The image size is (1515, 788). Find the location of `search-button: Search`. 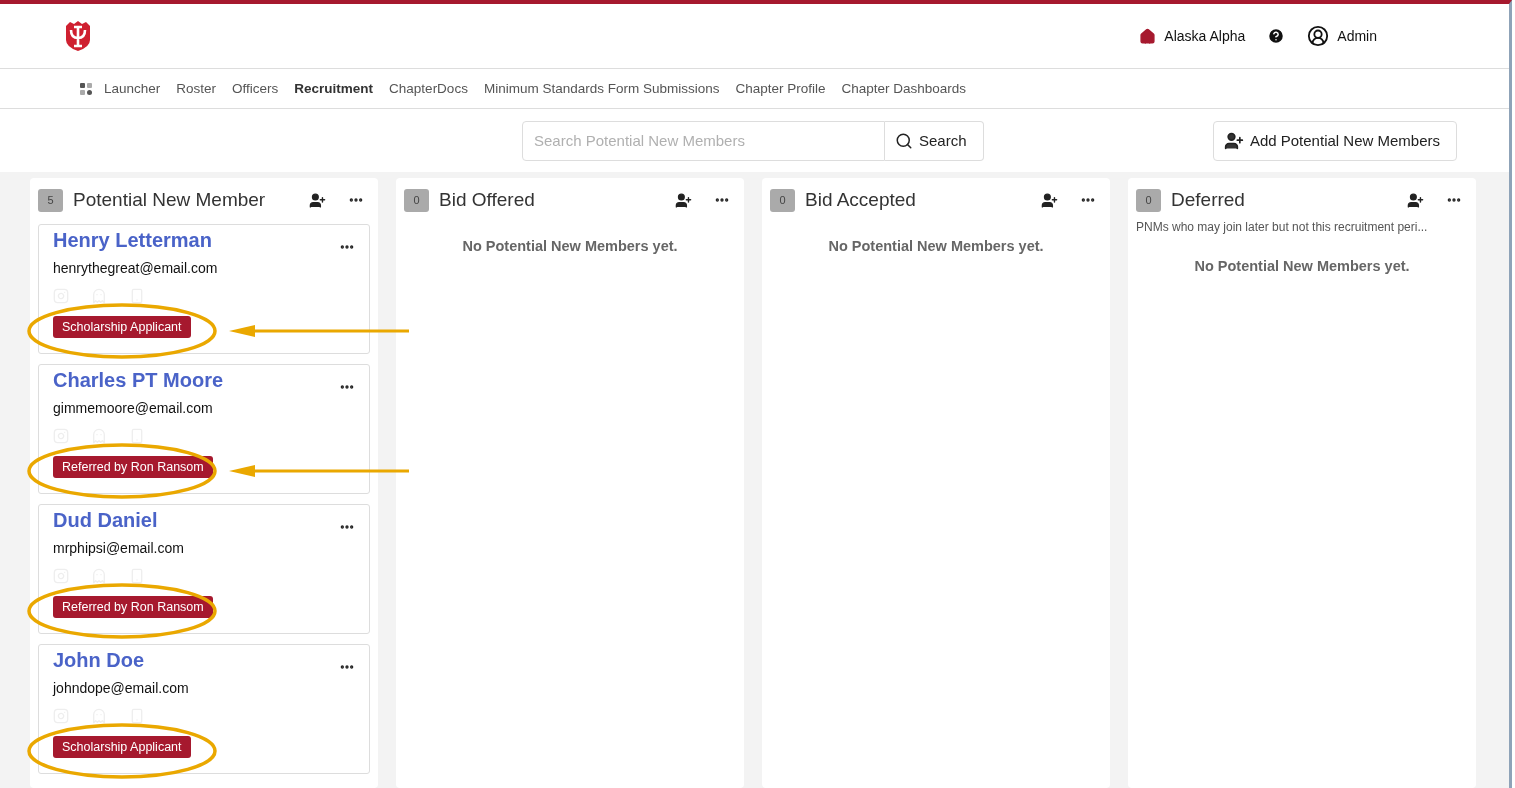

search-button: Search is located at coordinates (934, 140).